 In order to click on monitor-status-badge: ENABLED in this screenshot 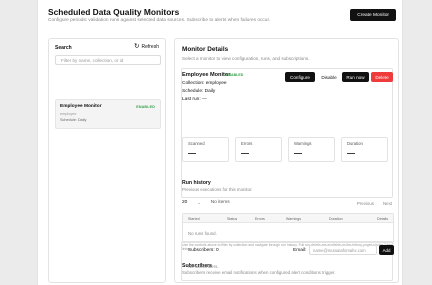, I will do `click(235, 75)`.